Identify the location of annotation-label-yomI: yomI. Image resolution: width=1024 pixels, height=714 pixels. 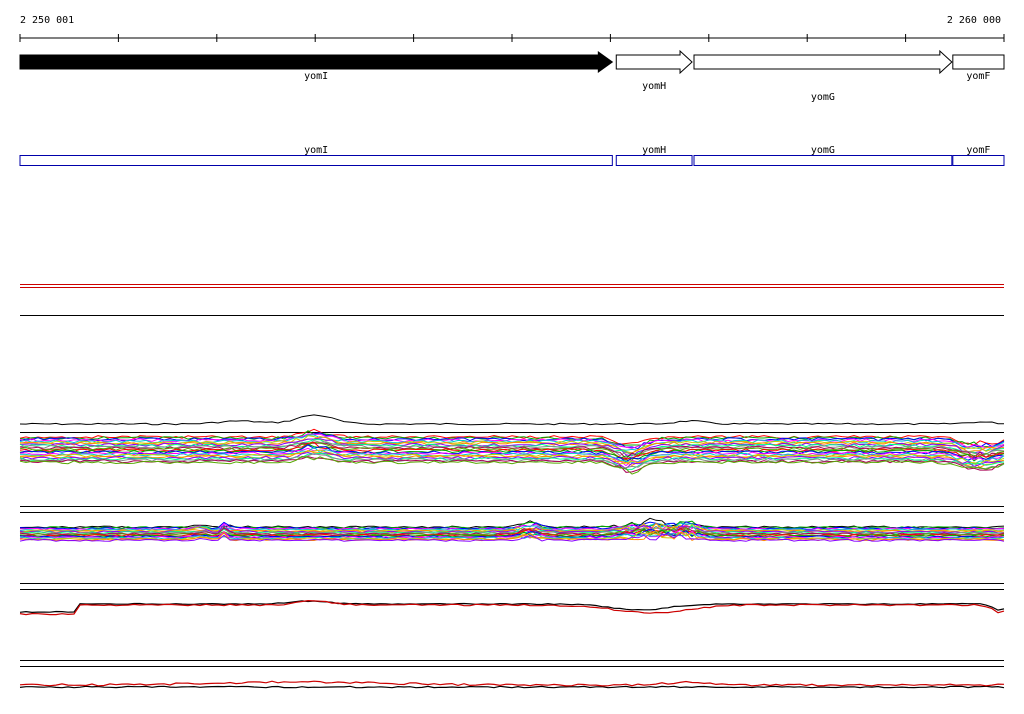
(316, 150).